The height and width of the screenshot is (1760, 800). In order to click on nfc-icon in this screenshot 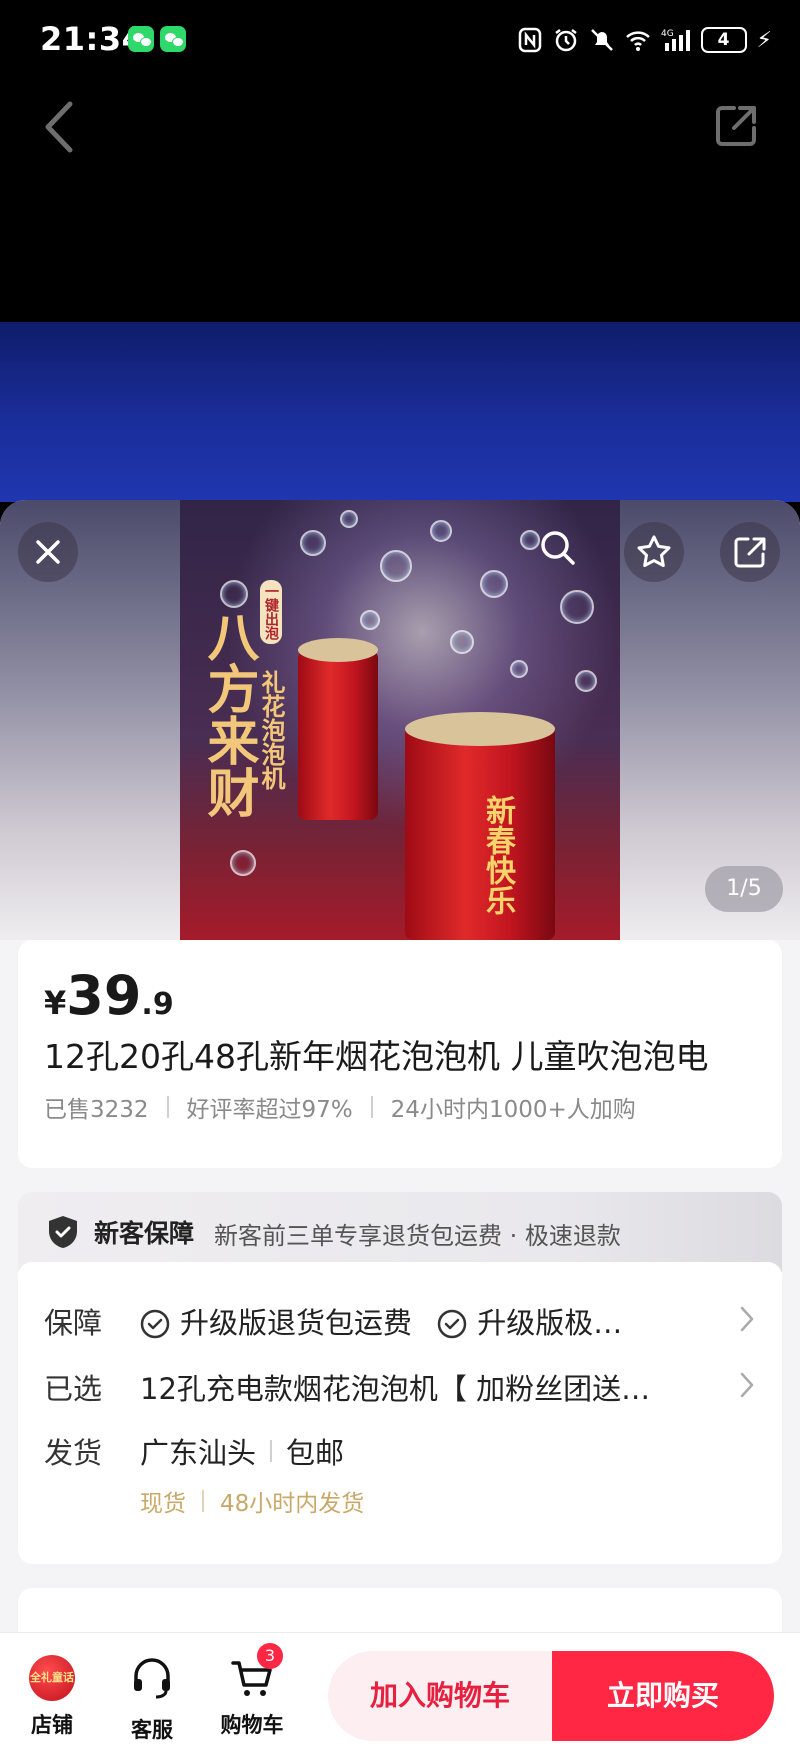, I will do `click(529, 40)`.